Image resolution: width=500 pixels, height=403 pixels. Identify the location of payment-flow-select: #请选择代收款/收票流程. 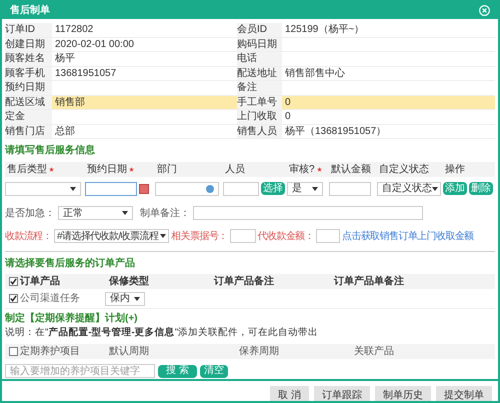
(112, 236).